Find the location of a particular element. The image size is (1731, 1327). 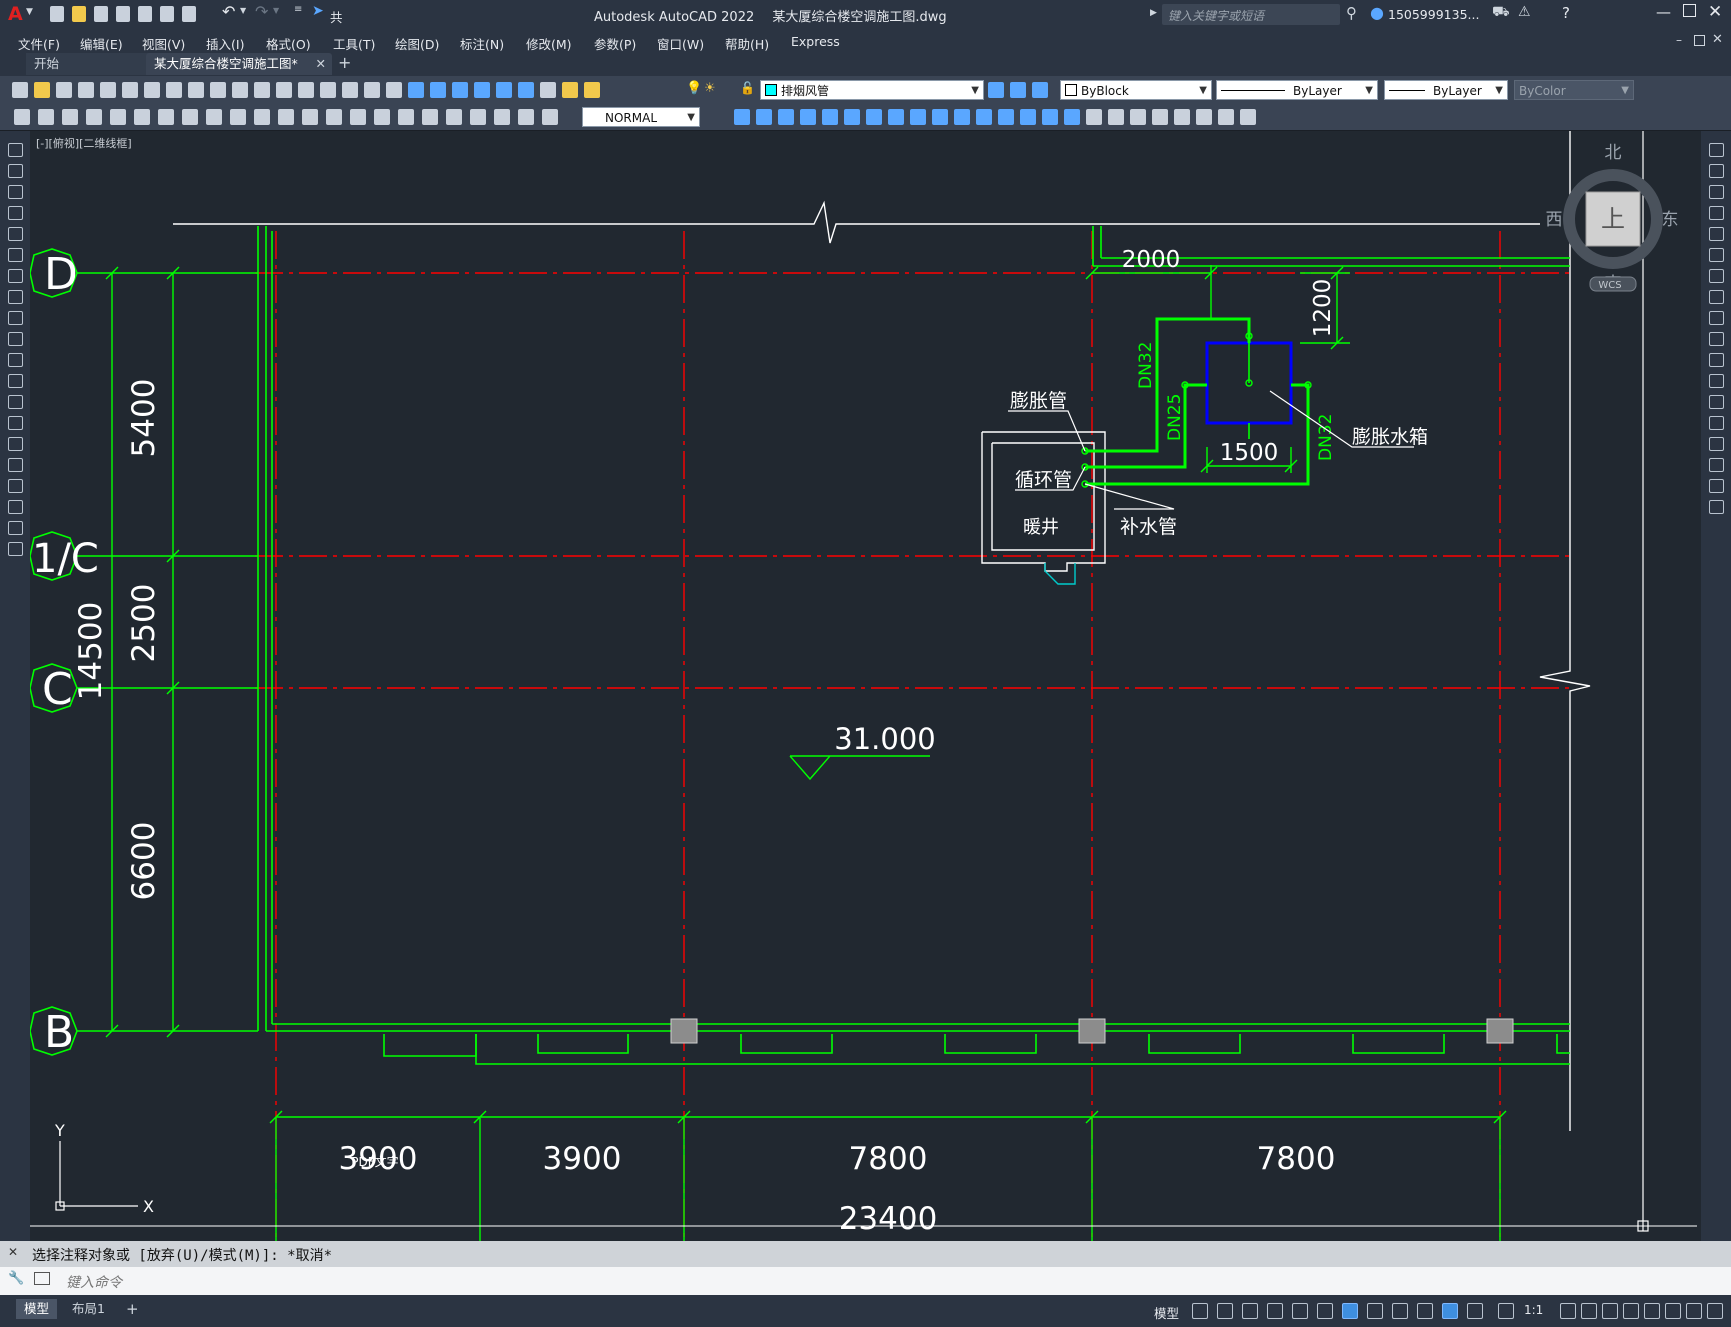

polygon-icon is located at coordinates (15, 213).